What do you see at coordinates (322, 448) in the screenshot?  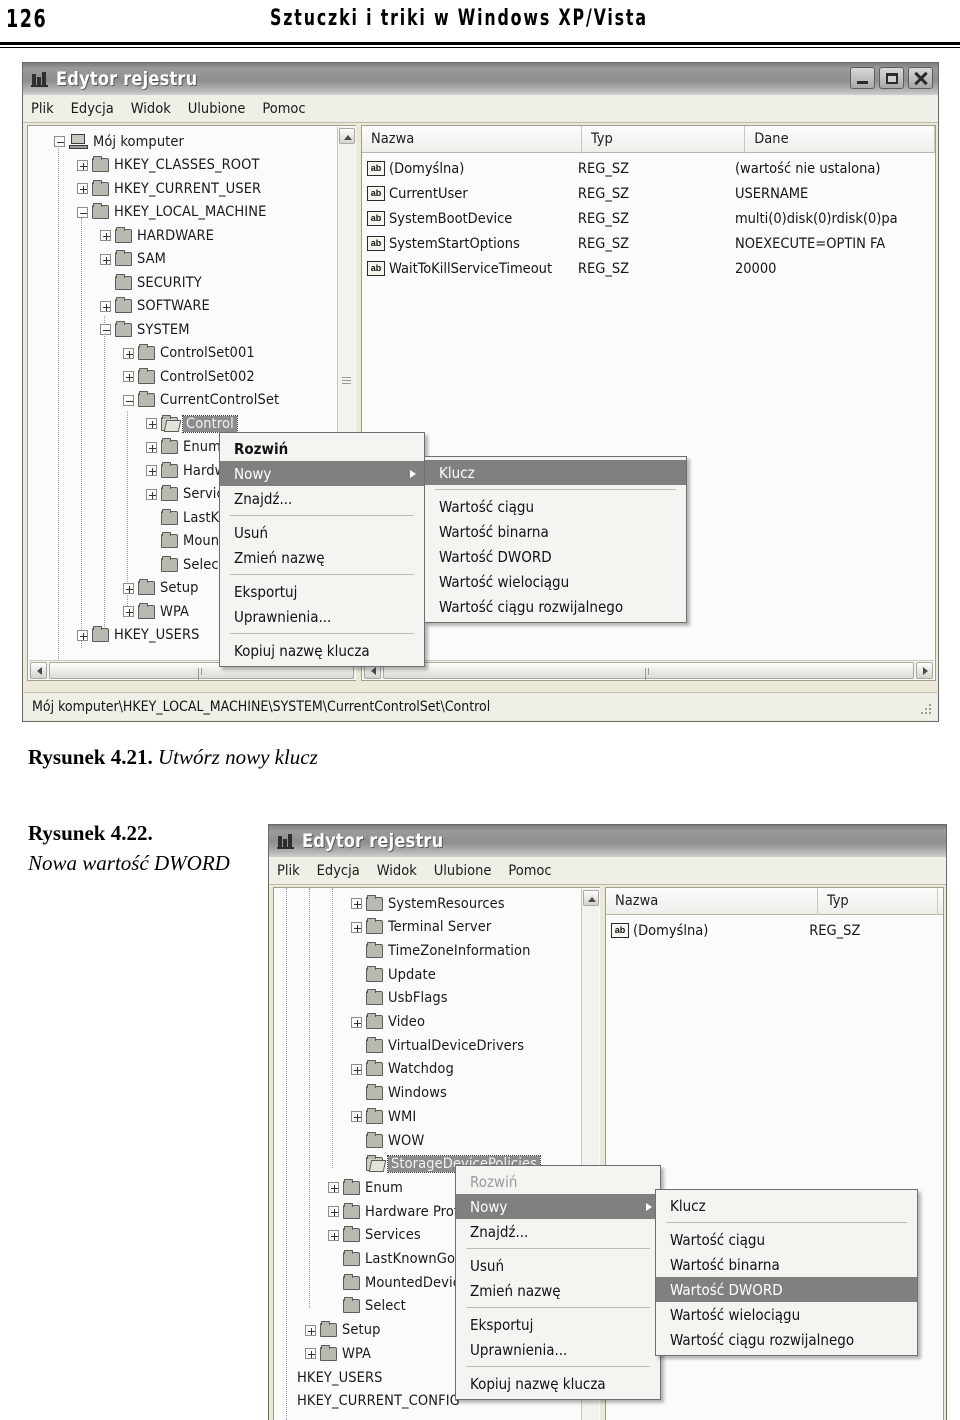 I see `menu-item: Rozwiń` at bounding box center [322, 448].